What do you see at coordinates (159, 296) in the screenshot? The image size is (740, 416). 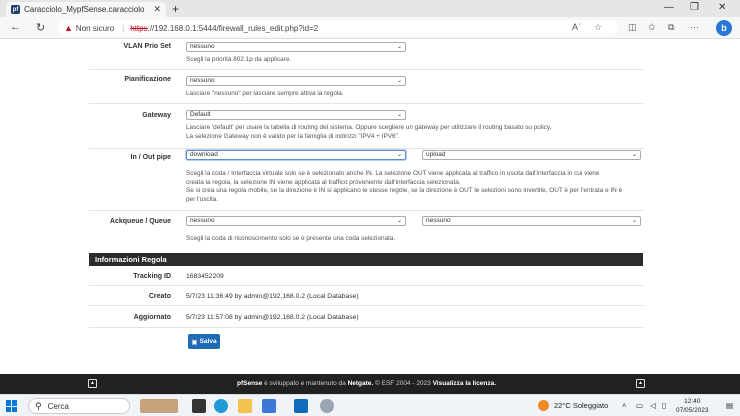 I see `created-label: Creato` at bounding box center [159, 296].